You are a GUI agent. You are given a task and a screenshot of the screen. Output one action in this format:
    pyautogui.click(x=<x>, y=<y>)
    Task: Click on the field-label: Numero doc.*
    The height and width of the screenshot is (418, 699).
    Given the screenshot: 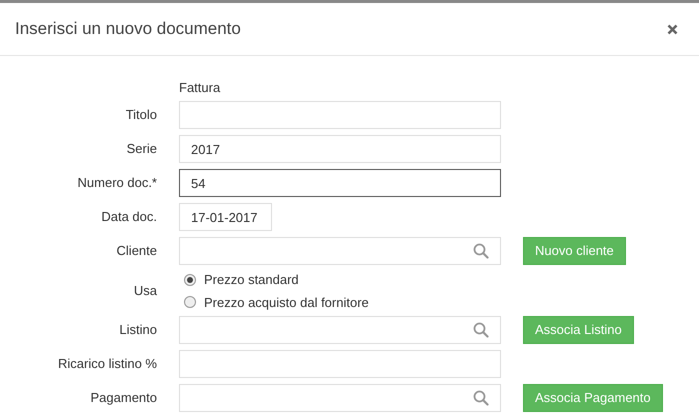 What is the action you would take?
    pyautogui.click(x=117, y=182)
    